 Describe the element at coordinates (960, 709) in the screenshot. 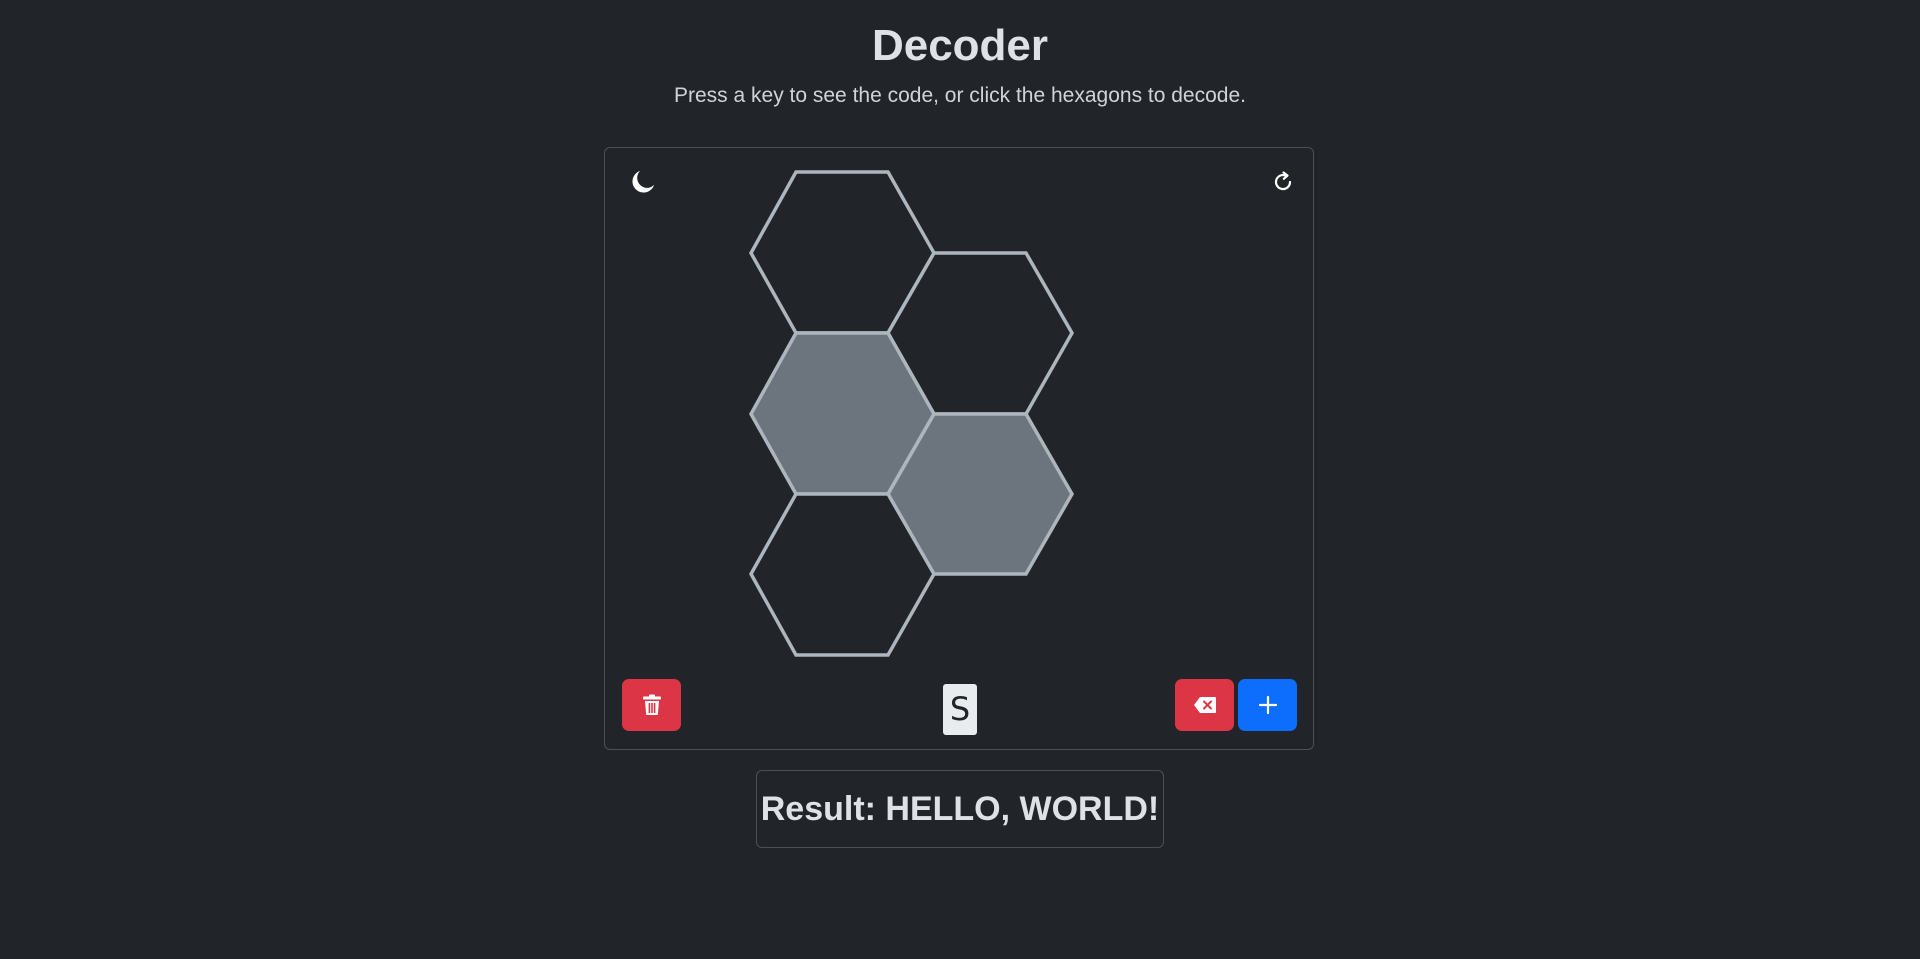

I see `current-letter: S` at that location.